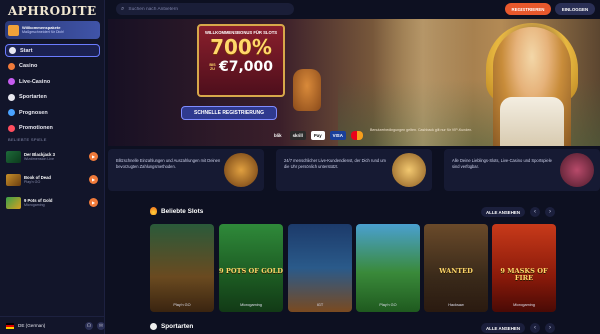 The height and width of the screenshot is (334, 600). I want to click on search-input, so click(203, 9).